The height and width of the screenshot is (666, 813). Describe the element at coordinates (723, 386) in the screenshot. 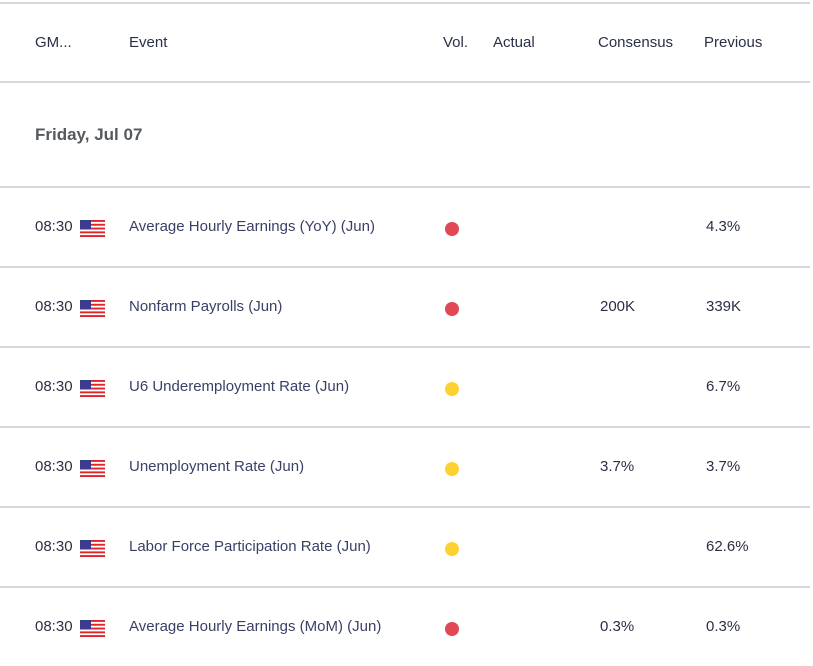

I see `previous-value: 6.7%` at that location.